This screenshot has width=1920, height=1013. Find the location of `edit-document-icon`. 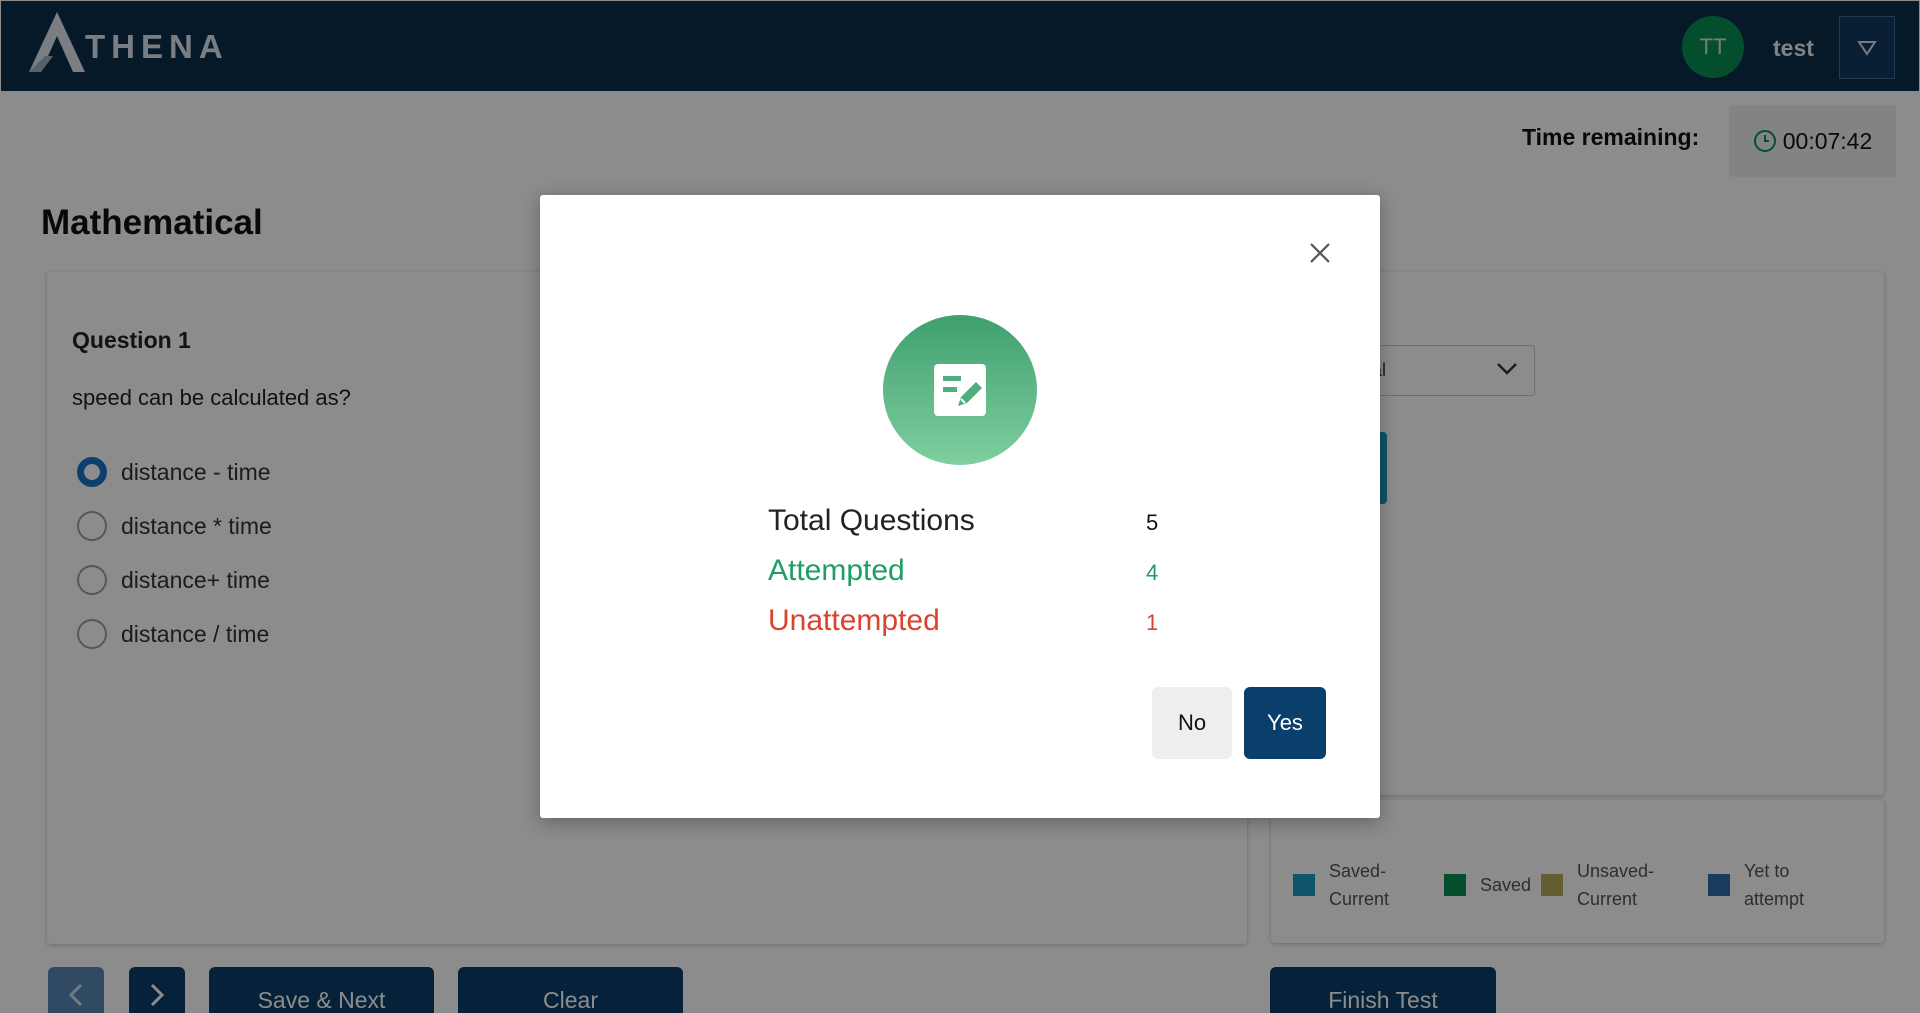

edit-document-icon is located at coordinates (960, 390).